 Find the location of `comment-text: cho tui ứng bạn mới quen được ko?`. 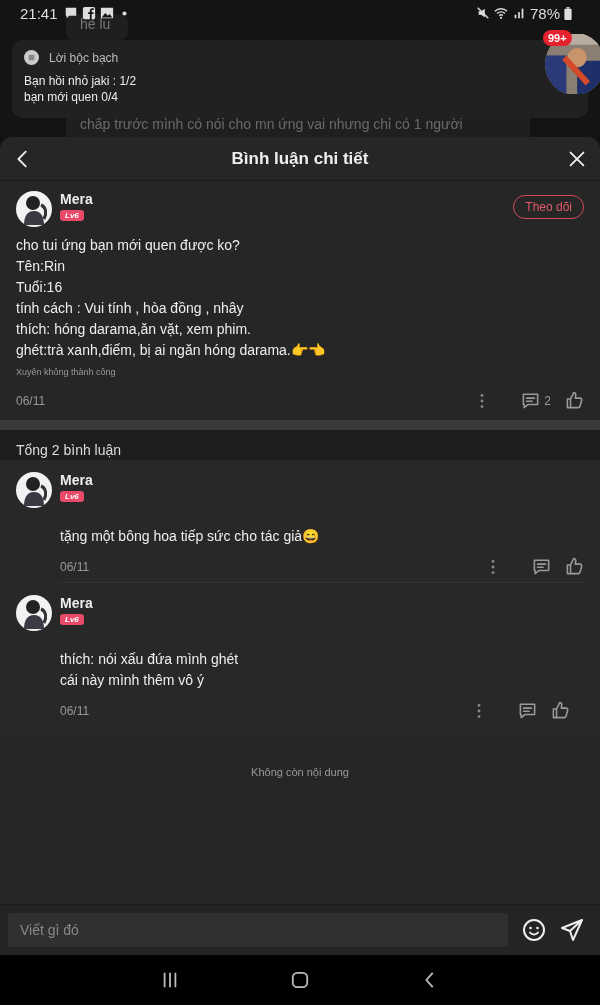

comment-text: cho tui ứng bạn mới quen được ko? is located at coordinates (128, 245).